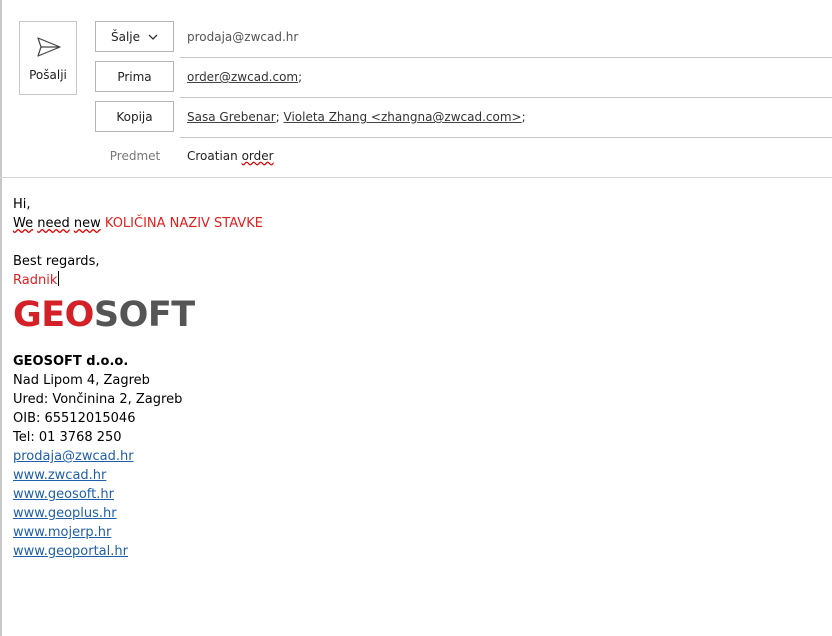 This screenshot has width=832, height=636. Describe the element at coordinates (23, 223) in the screenshot. I see `word-we: We` at that location.